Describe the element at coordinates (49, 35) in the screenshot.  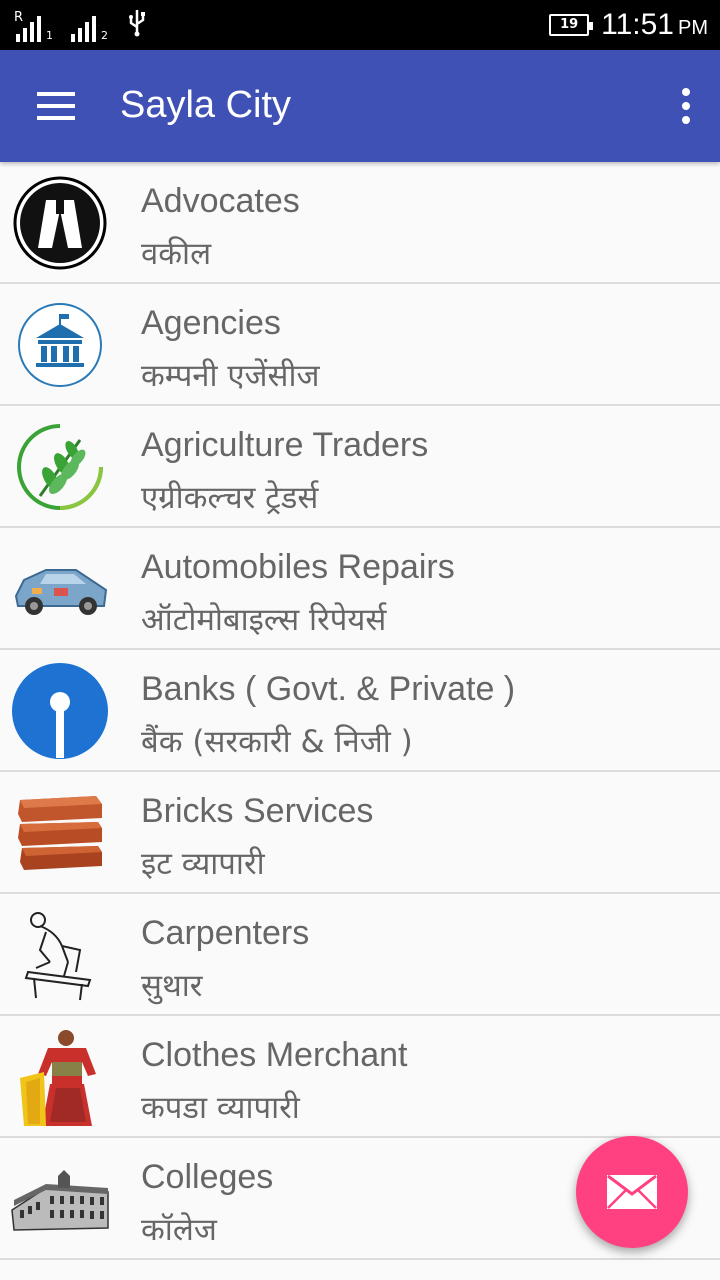
I see `sim1-label: 1` at that location.